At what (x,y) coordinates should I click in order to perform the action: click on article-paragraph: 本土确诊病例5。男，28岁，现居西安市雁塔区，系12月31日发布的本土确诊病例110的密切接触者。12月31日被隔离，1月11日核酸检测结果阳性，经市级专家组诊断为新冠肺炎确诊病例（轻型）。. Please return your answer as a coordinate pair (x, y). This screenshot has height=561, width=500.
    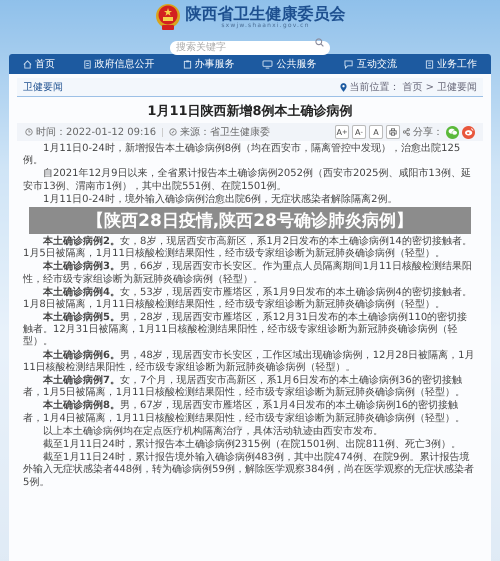
    Looking at the image, I should click on (245, 330).